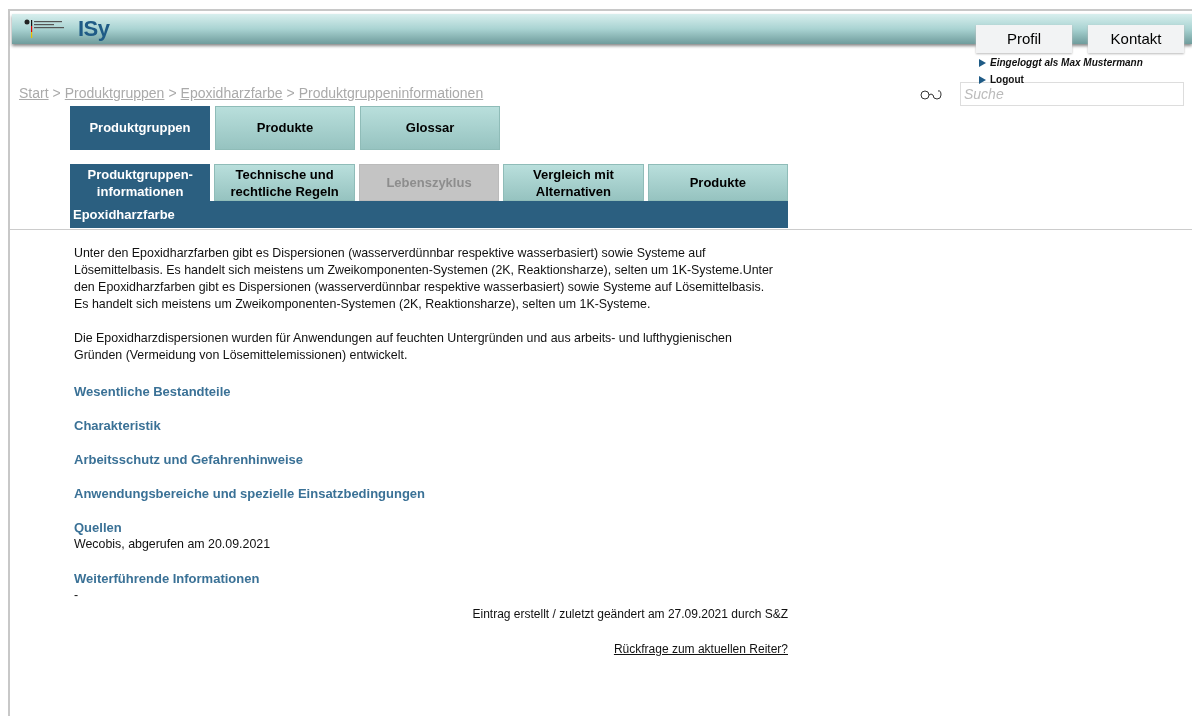 The width and height of the screenshot is (1192, 716). Describe the element at coordinates (1066, 62) in the screenshot. I see `user-link: Eingeloggt als Max Mustermann` at that location.